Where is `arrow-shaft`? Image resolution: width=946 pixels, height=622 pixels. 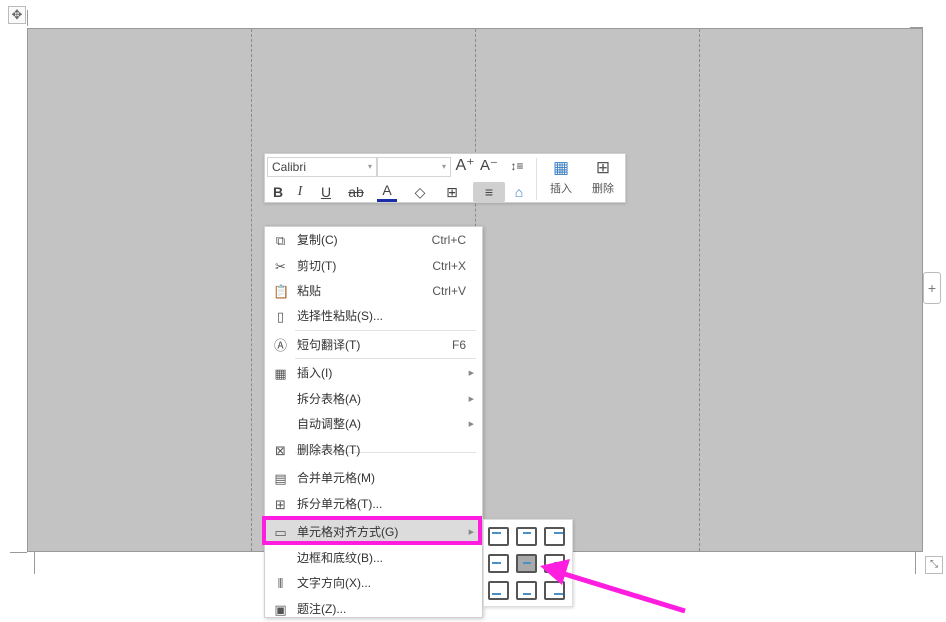
arrow-shaft is located at coordinates (621, 591).